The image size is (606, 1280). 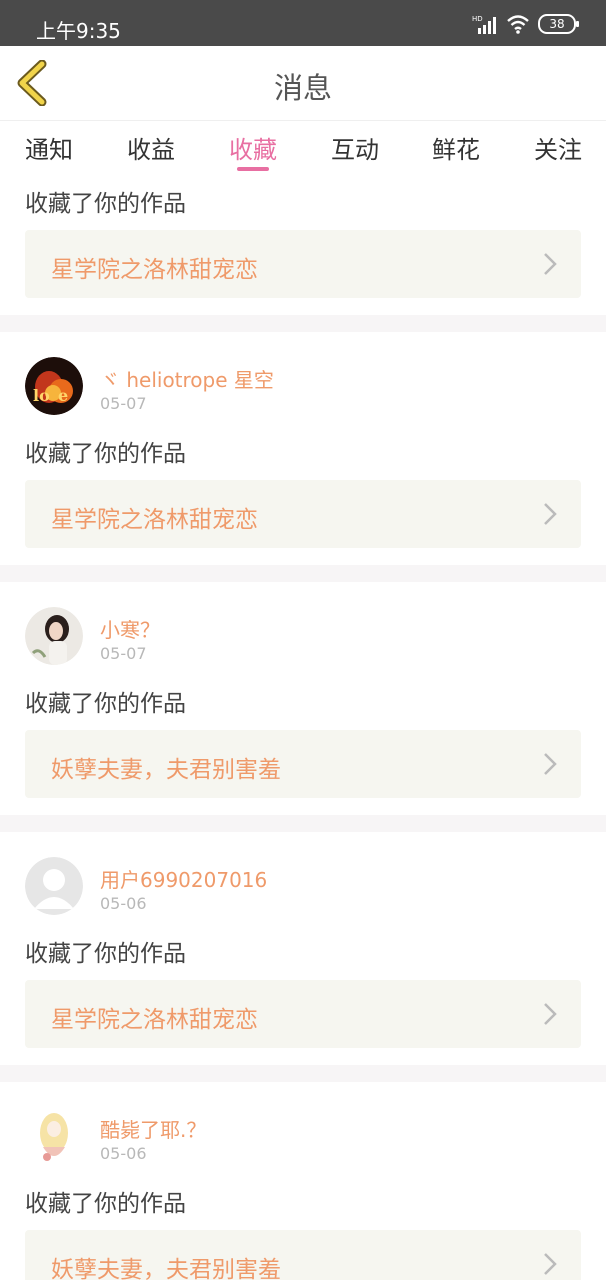 I want to click on svg-text: e, so click(x=63, y=395).